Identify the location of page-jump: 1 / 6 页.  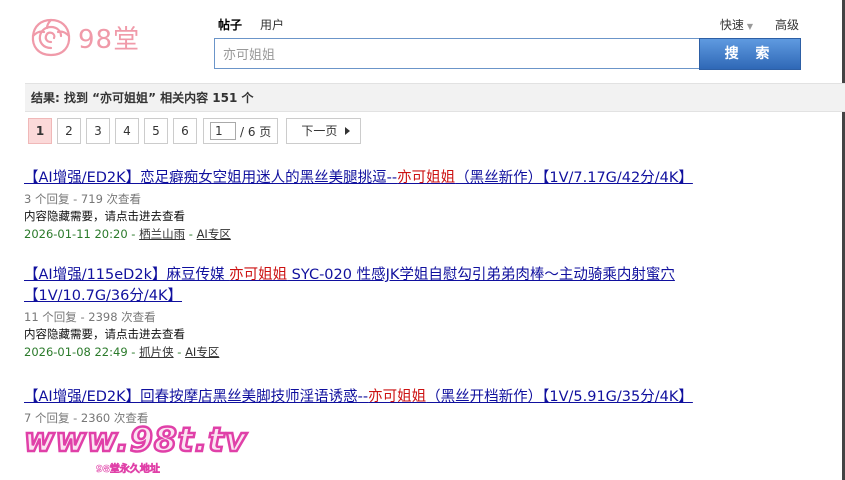
(241, 131).